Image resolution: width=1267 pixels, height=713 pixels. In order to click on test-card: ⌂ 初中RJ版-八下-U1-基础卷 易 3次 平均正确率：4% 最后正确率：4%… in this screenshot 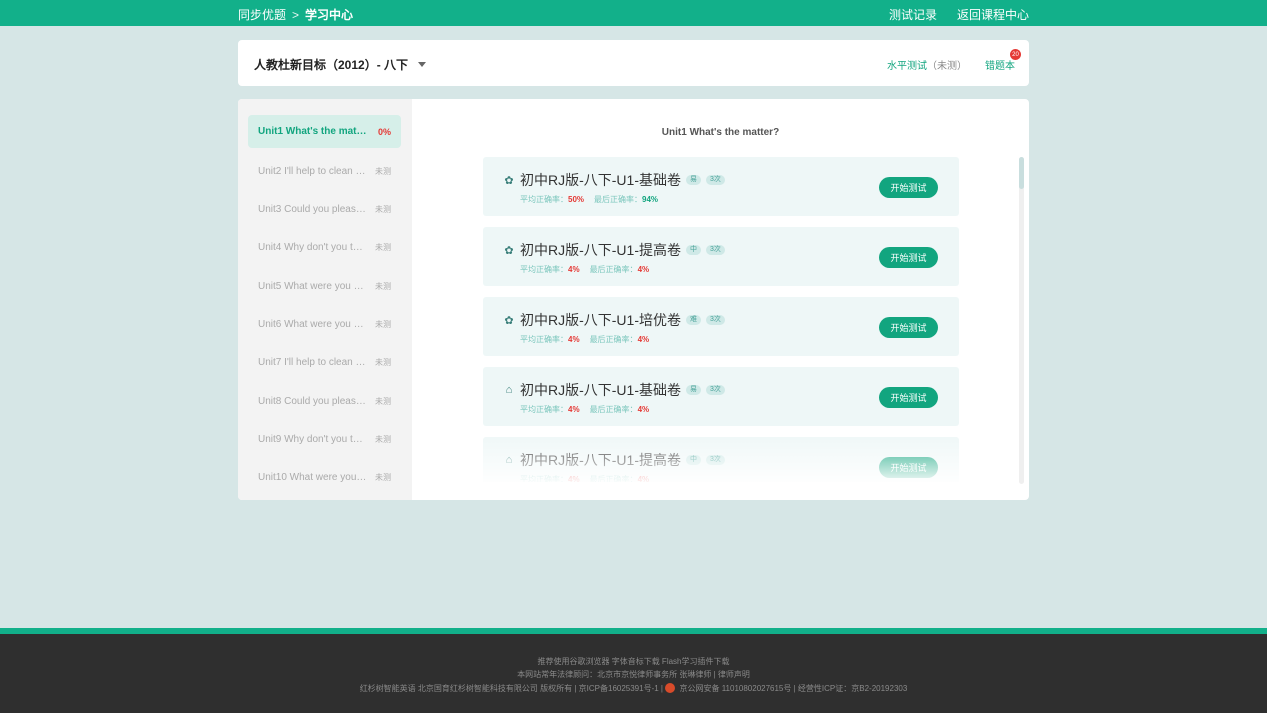, I will do `click(721, 396)`.